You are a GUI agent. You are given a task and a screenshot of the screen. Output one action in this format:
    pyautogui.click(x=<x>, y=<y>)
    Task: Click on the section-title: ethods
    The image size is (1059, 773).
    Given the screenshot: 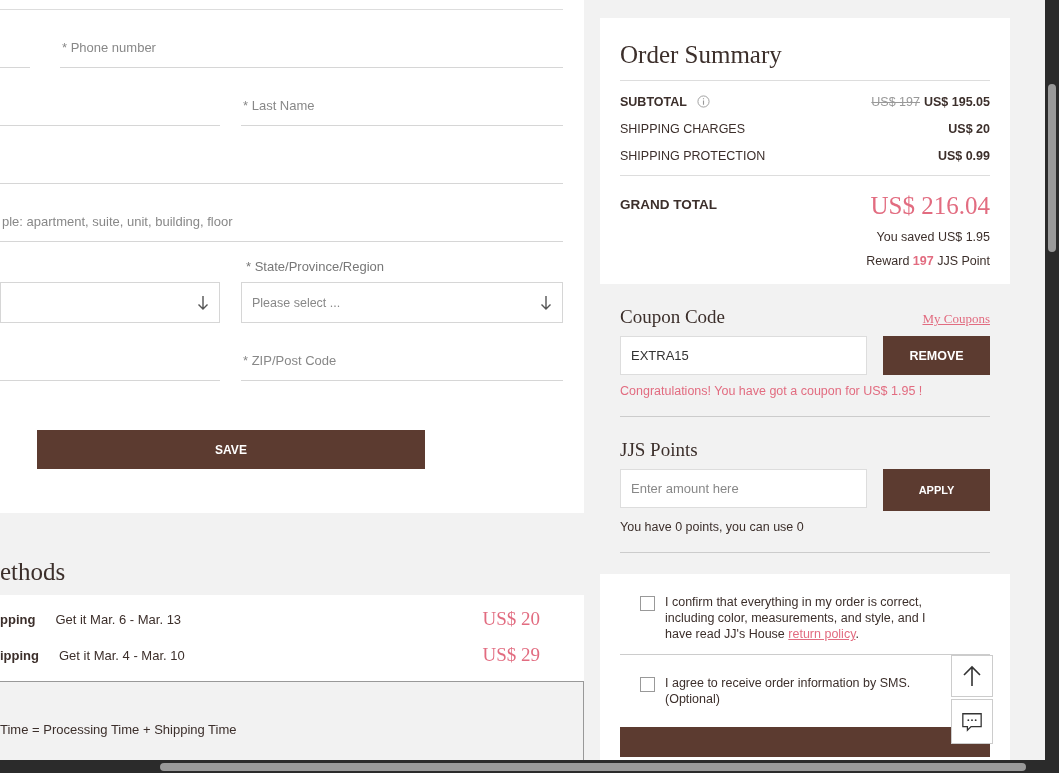 What is the action you would take?
    pyautogui.click(x=33, y=572)
    